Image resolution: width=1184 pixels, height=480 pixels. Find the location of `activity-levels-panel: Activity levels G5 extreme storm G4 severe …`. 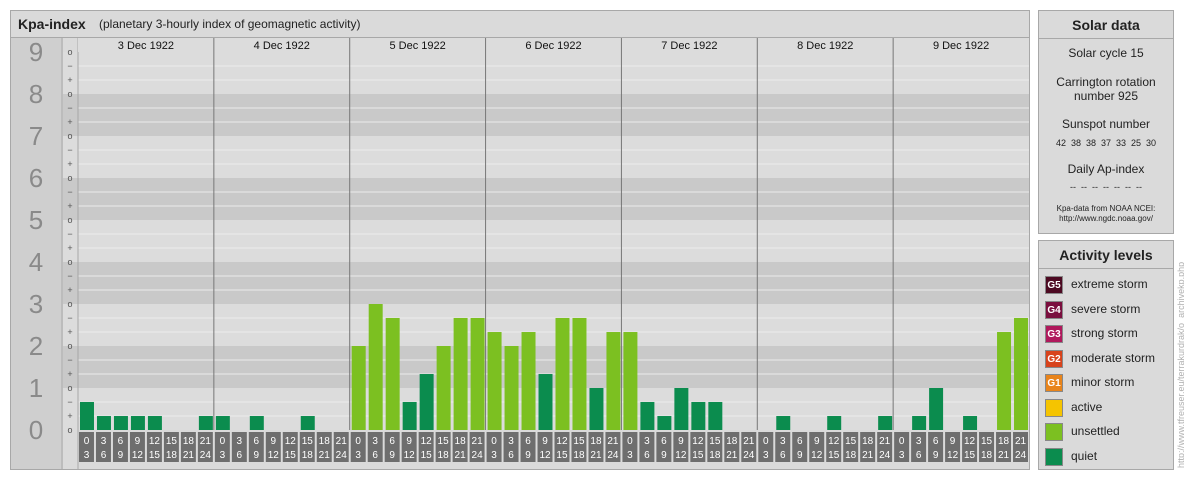

activity-levels-panel: Activity levels G5 extreme storm G4 severe … is located at coordinates (1106, 355).